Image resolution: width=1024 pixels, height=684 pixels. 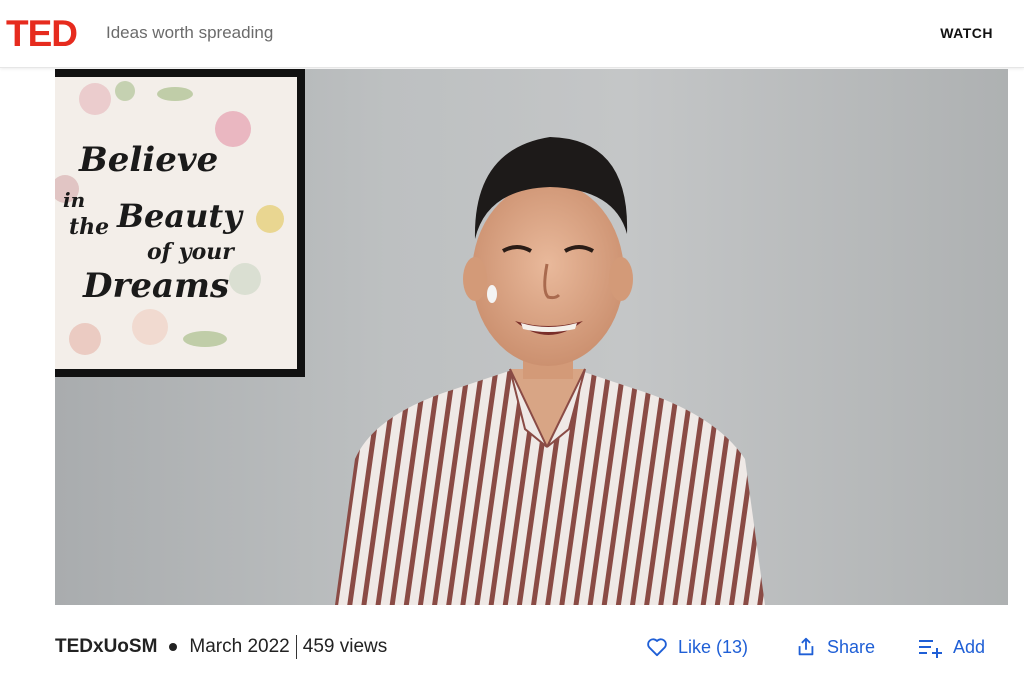 I want to click on sign-line-6: Dreams, so click(x=155, y=286).